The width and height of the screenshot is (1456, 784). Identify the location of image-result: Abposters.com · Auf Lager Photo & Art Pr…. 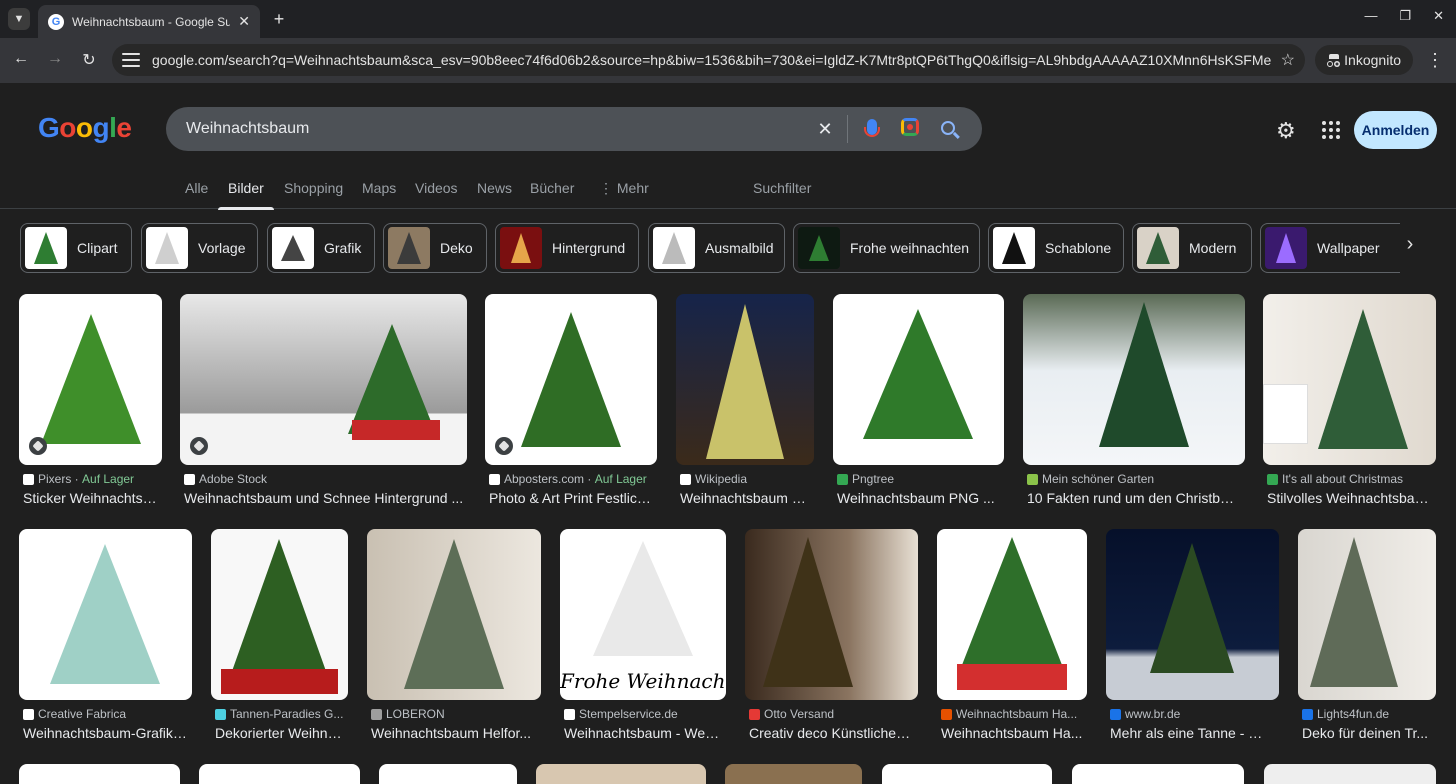
(571, 401).